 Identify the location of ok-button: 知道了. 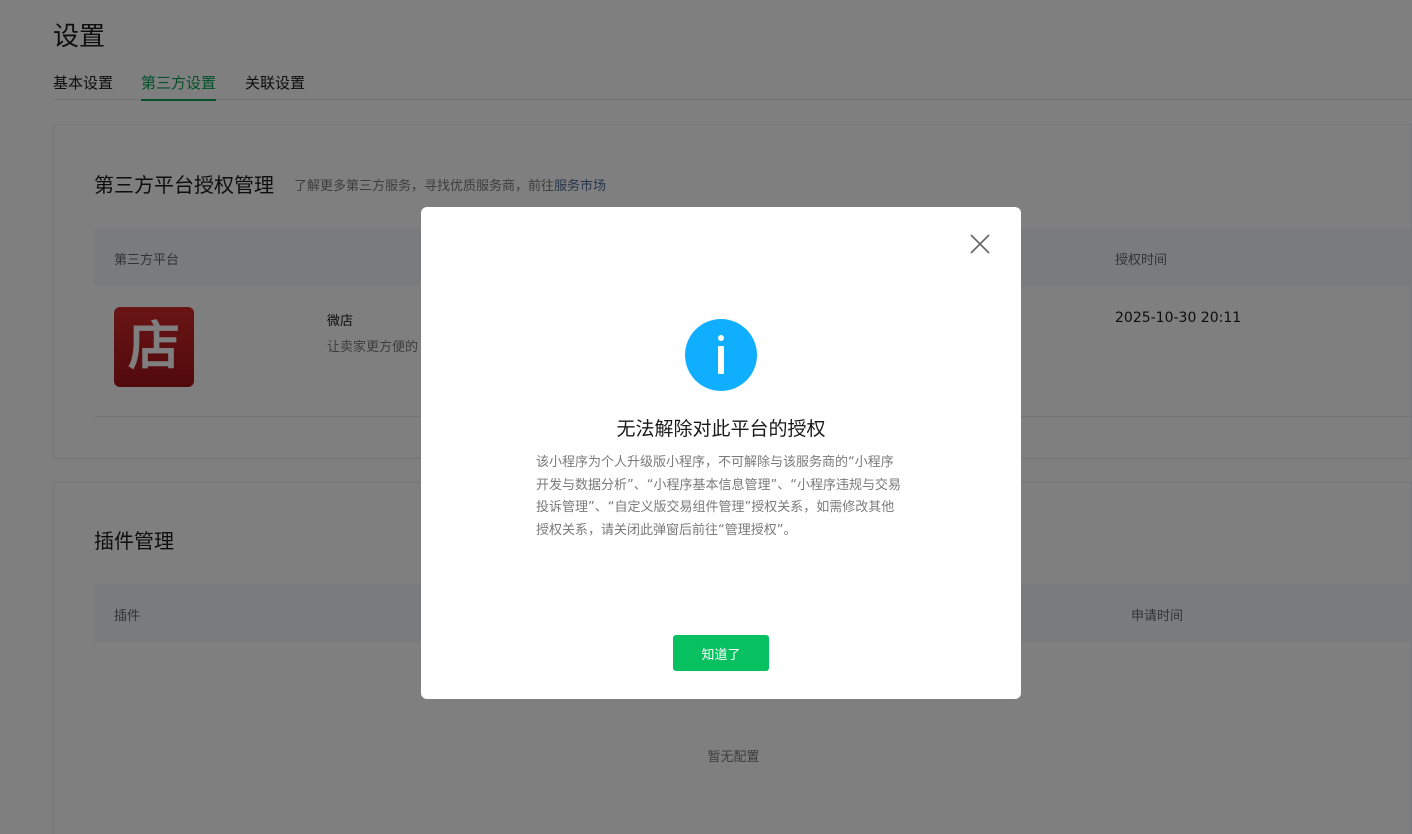
(721, 653).